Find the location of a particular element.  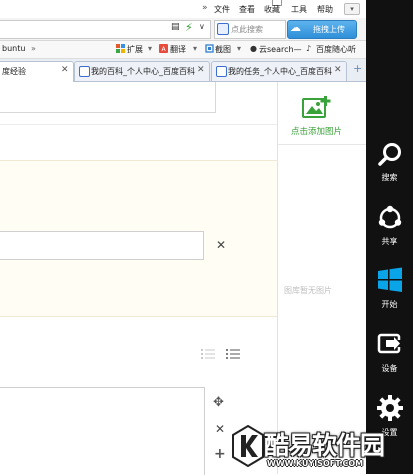

charm-devices-label: 设备 is located at coordinates (389, 368).